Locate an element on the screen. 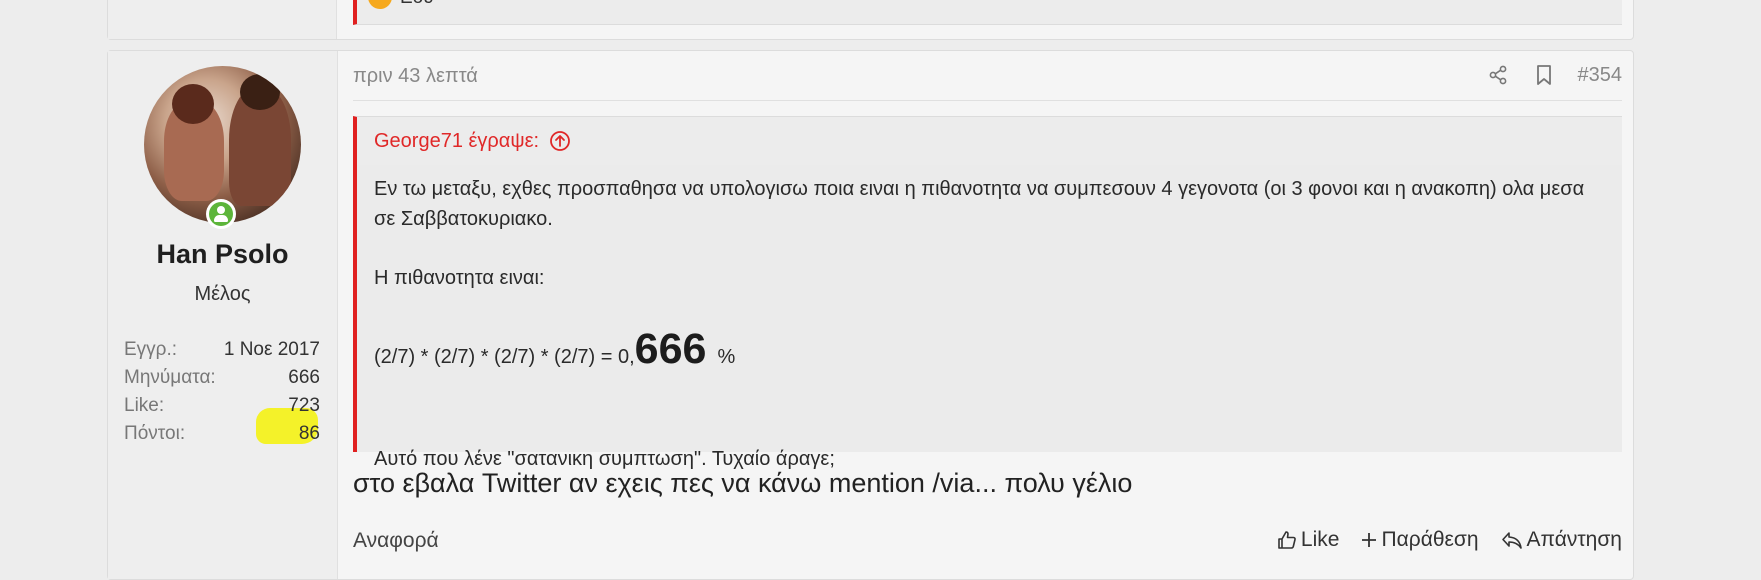 This screenshot has height=580, width=1761. stat-label: Μηνύματα: is located at coordinates (170, 377).